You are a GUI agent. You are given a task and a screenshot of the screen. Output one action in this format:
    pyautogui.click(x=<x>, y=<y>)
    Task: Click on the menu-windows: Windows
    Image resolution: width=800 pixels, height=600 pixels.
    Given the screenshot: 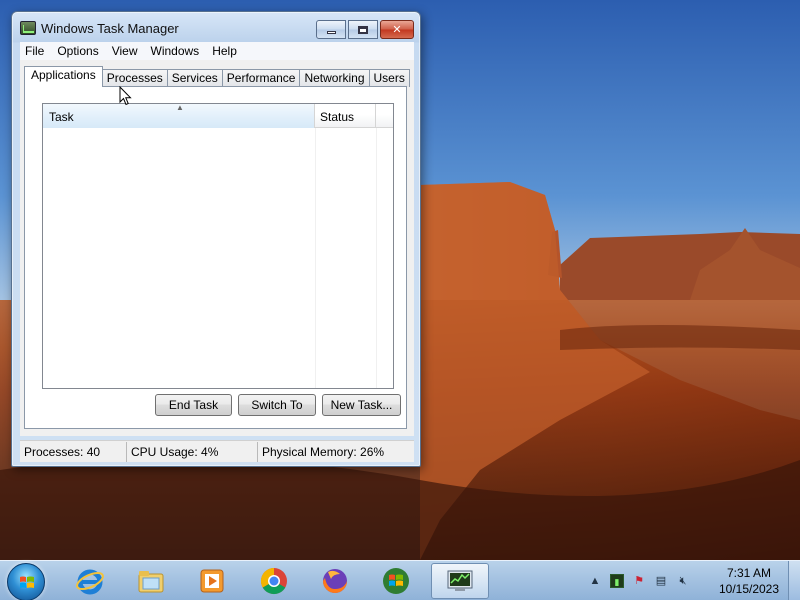 What is the action you would take?
    pyautogui.click(x=177, y=51)
    